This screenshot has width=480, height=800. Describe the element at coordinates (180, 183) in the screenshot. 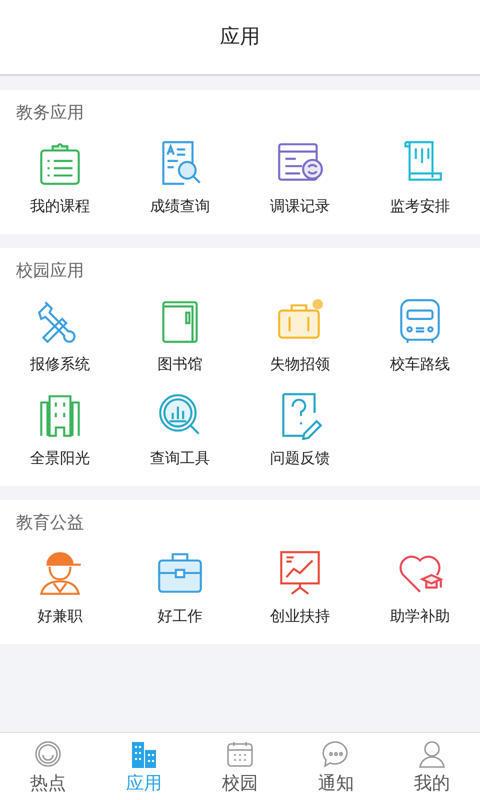

I see `app-item: 成绩查询` at that location.